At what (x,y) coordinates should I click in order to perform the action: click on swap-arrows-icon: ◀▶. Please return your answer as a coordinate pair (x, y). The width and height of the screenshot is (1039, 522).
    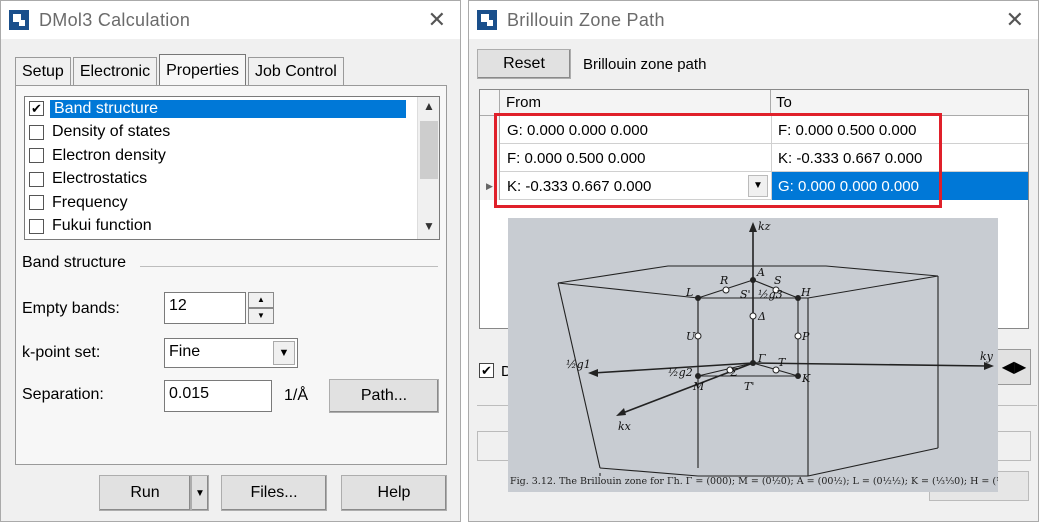
    Looking at the image, I should click on (1014, 367).